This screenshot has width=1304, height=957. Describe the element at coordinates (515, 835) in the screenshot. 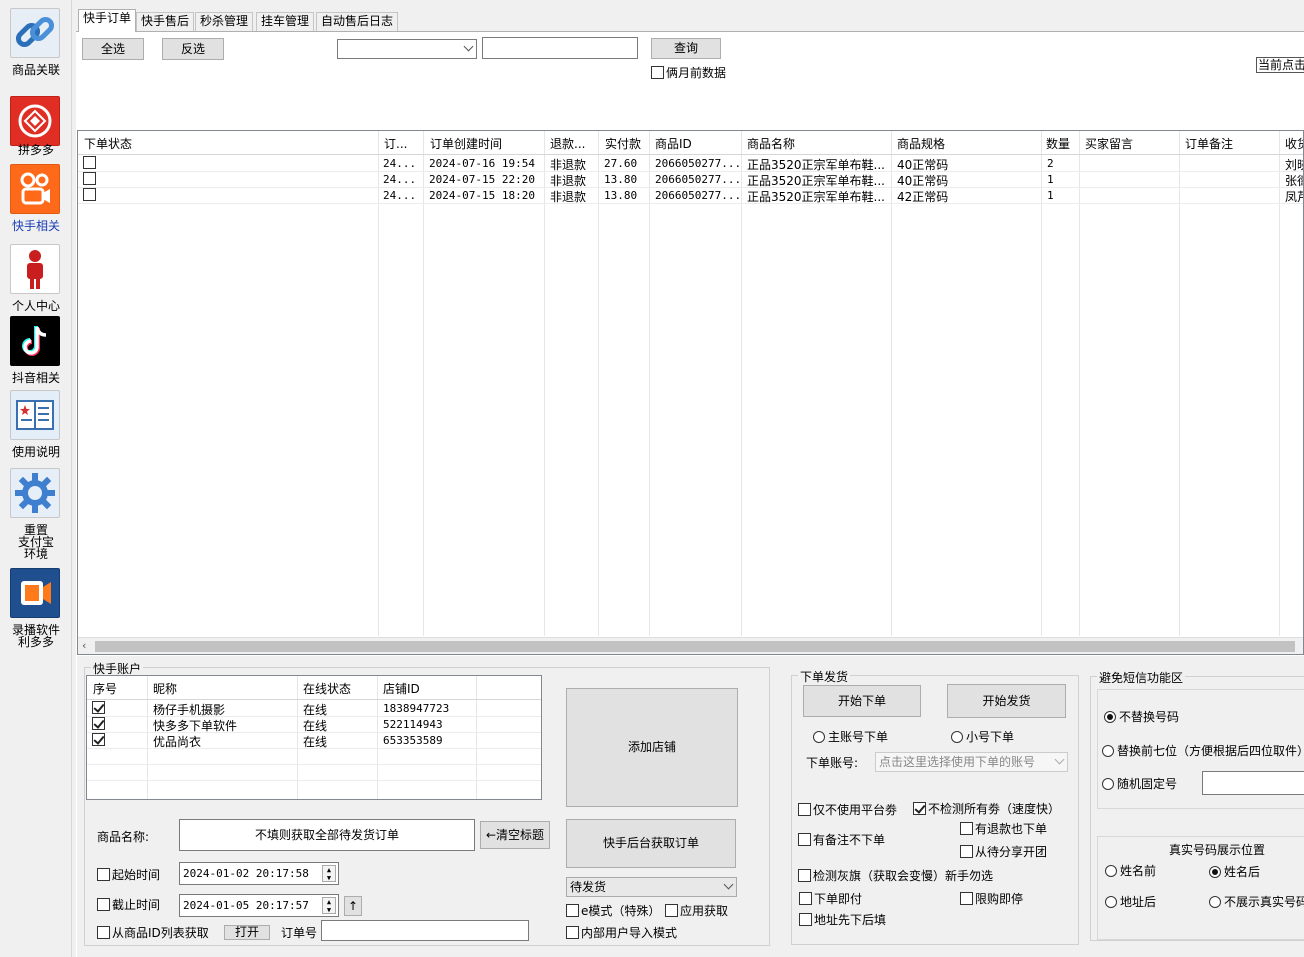

I see `clear-title-button: ←清空标题` at that location.